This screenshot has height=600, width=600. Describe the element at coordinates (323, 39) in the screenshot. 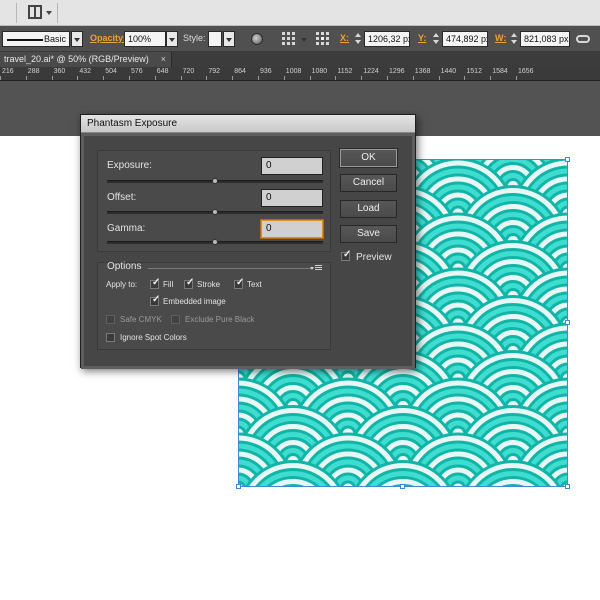

I see `transform-reference-icon` at that location.